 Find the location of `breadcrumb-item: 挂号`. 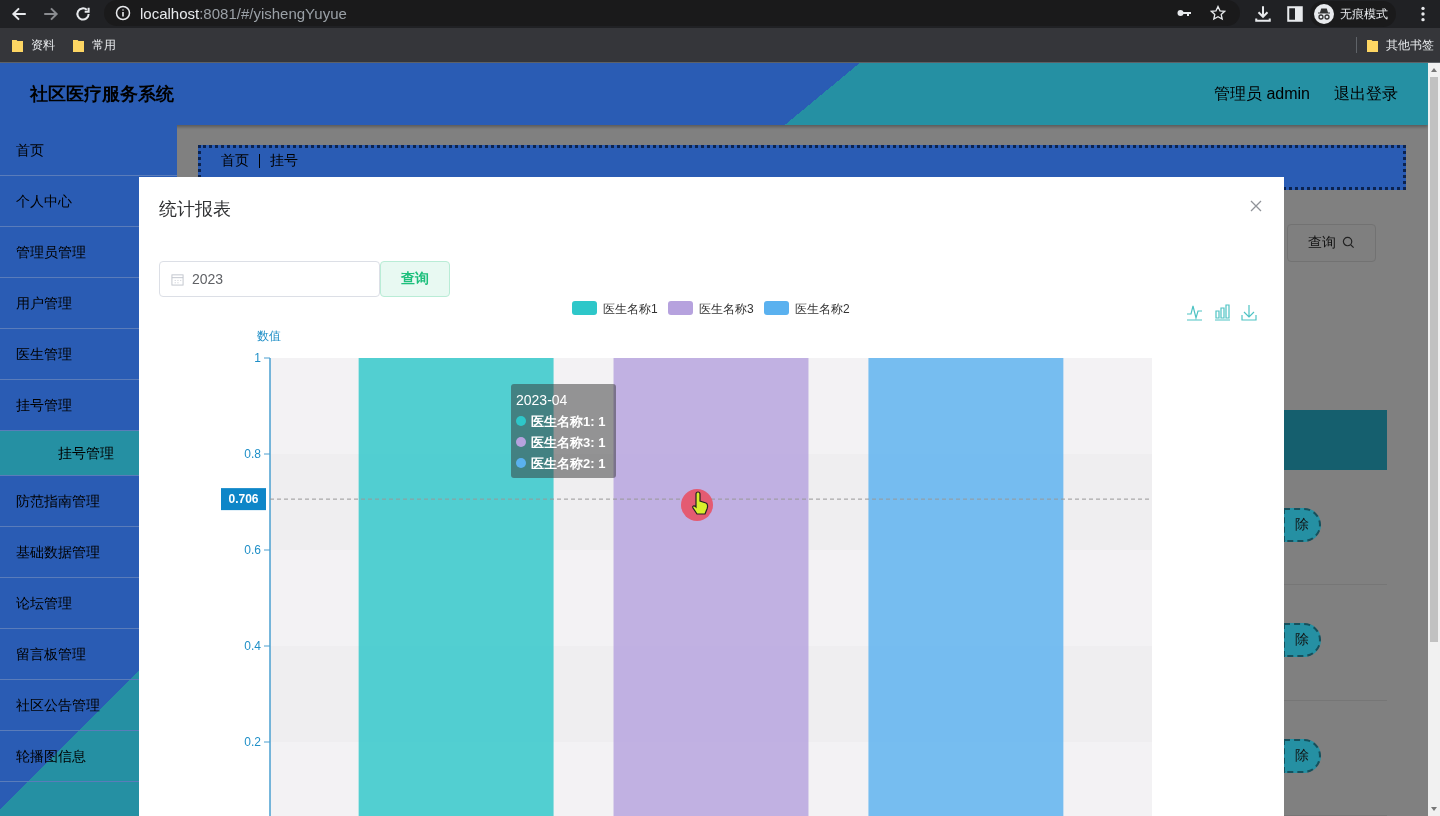

breadcrumb-item: 挂号 is located at coordinates (284, 161).